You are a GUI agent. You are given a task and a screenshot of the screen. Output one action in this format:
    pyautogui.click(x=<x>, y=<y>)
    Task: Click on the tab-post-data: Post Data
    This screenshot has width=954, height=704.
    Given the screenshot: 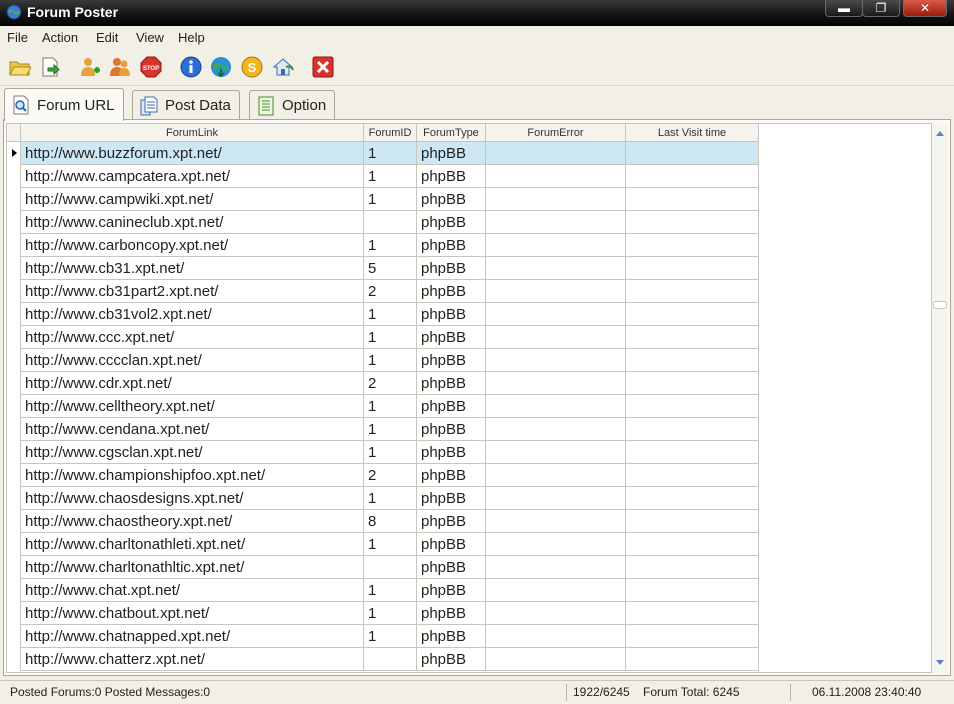 What is the action you would take?
    pyautogui.click(x=186, y=105)
    